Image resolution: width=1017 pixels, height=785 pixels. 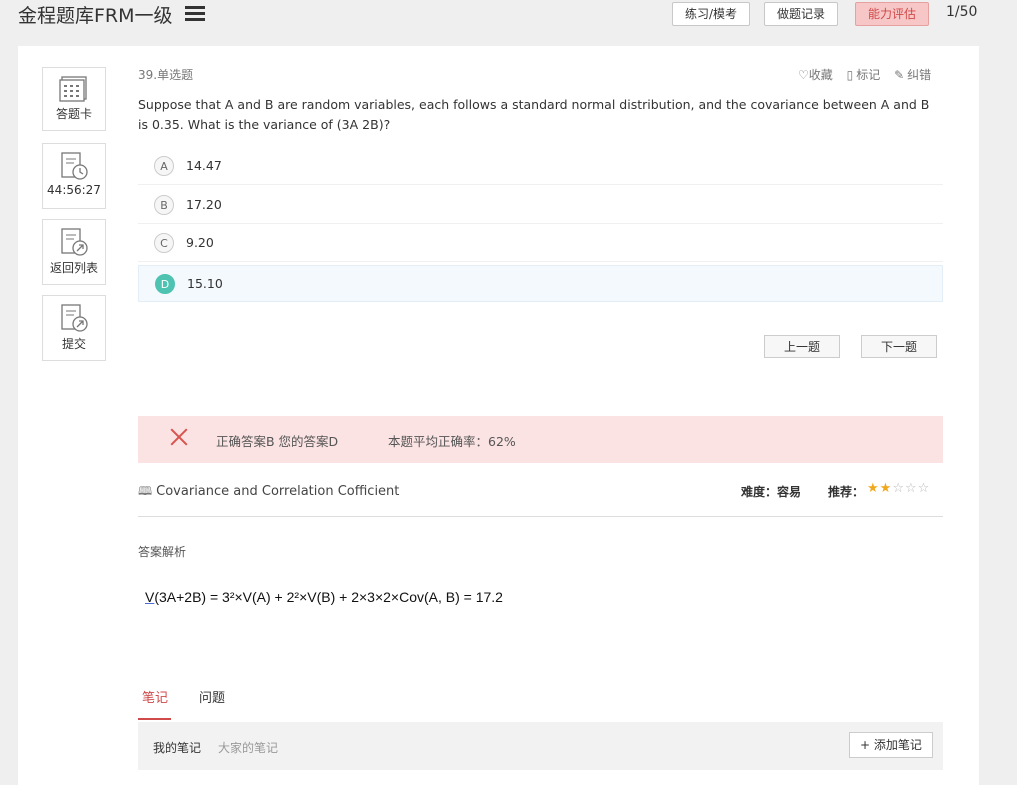 I want to click on recommend-stars: ★★☆☆☆, so click(x=898, y=488).